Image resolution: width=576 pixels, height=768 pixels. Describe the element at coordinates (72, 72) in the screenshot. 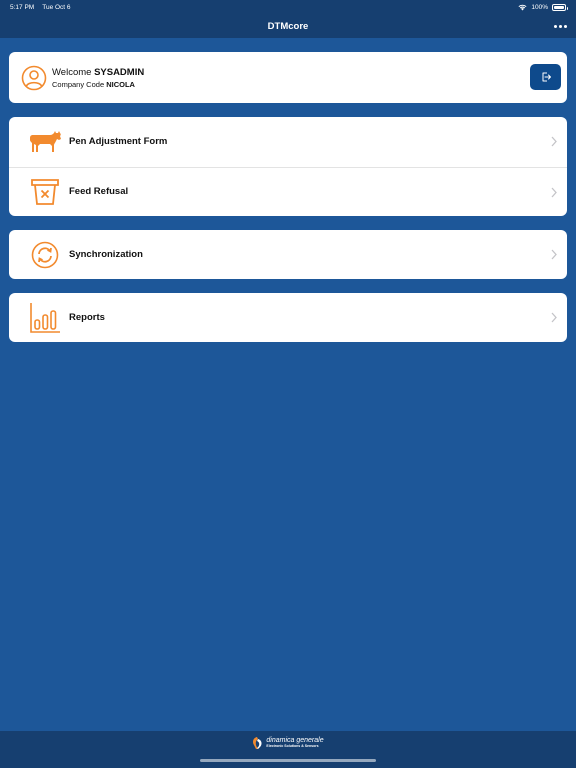

I see `welcome-prefix: Welcome` at that location.